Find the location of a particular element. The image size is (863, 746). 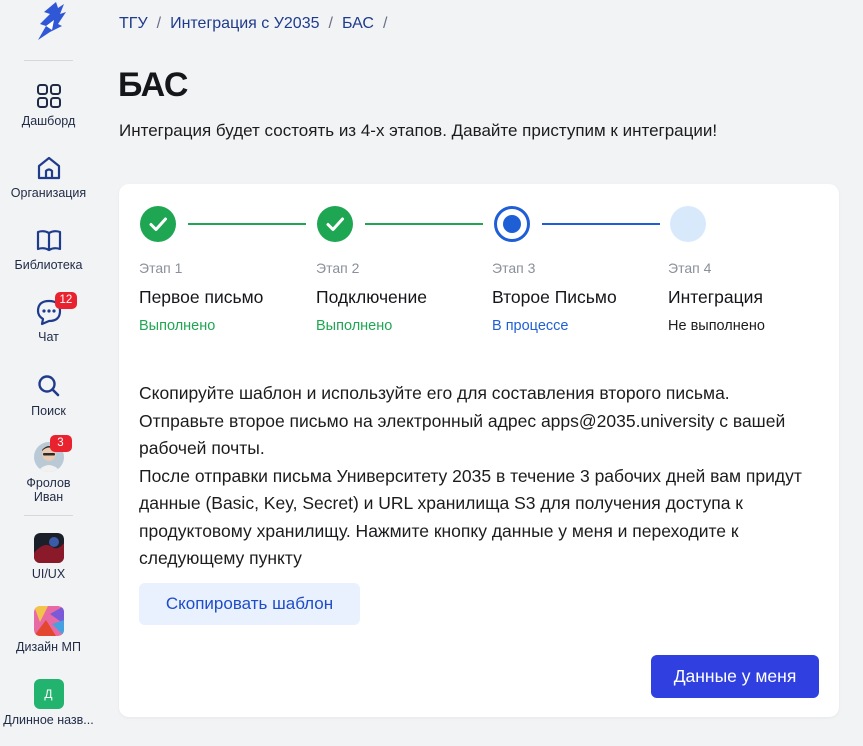

sidebar-item-label: UI/UX is located at coordinates (48, 574).